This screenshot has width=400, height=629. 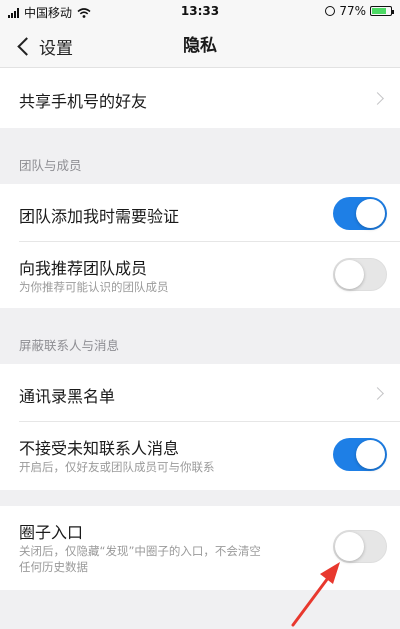 I want to click on team-verify-toggle, so click(x=360, y=213).